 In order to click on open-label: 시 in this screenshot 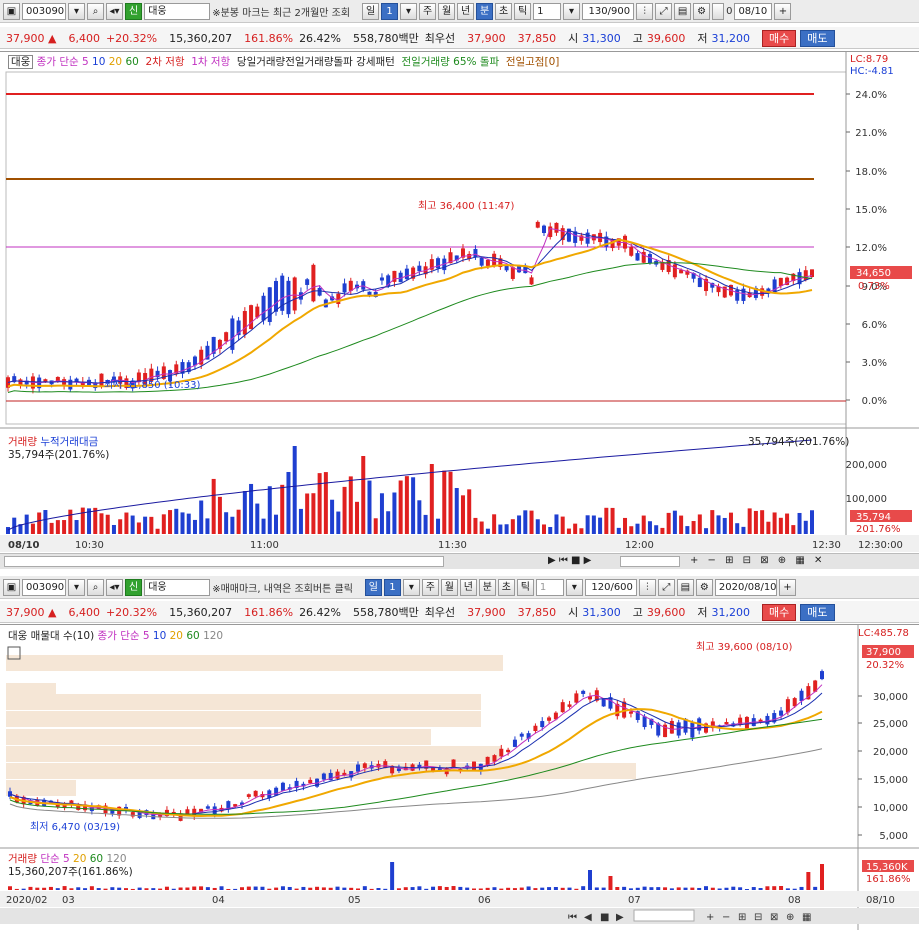, I will do `click(573, 38)`.